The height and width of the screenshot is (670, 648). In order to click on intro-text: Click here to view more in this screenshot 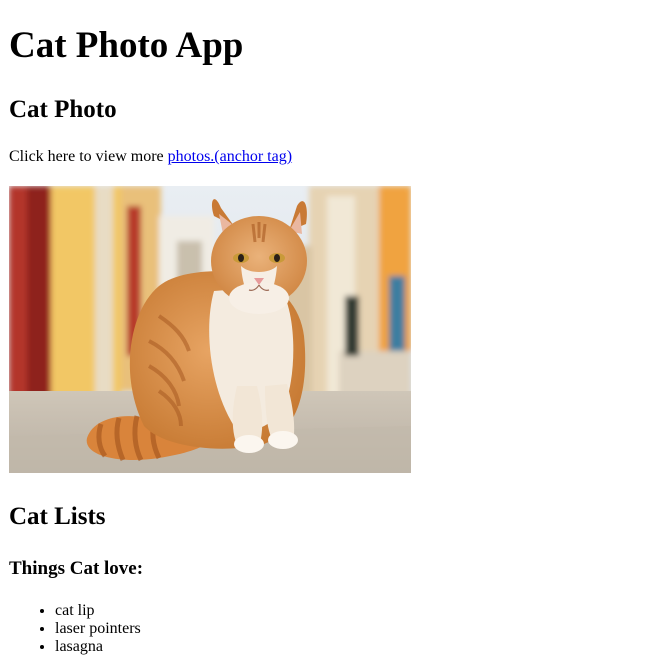, I will do `click(88, 156)`.